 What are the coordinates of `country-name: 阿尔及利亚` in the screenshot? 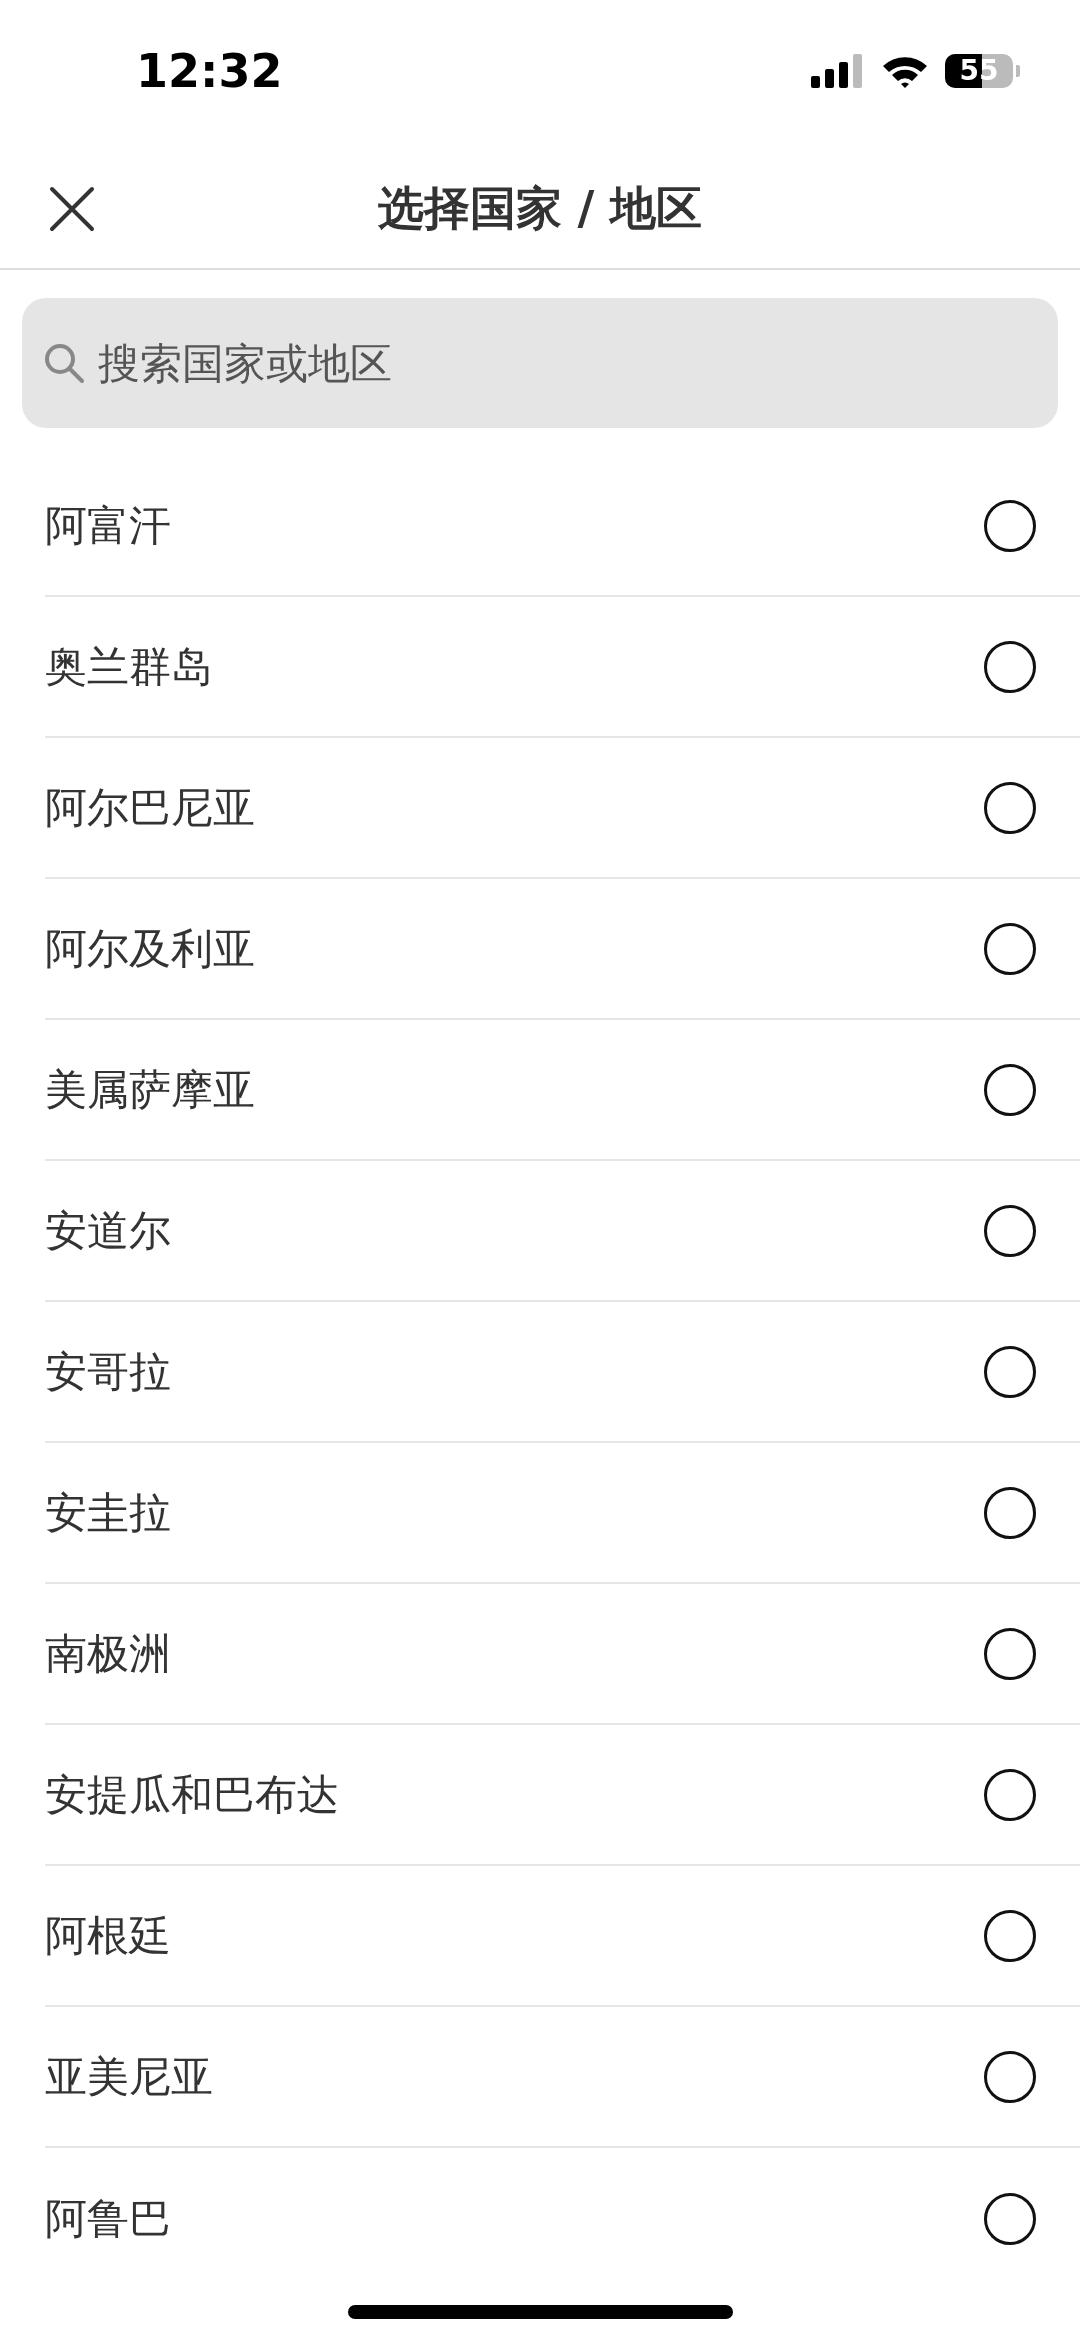 It's located at (150, 948).